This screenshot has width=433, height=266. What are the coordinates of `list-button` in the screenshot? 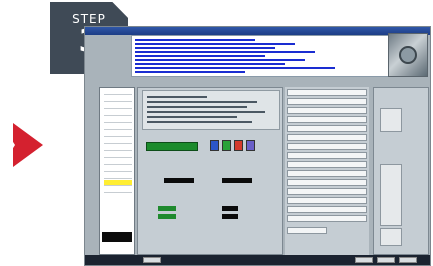 It's located at (307, 230).